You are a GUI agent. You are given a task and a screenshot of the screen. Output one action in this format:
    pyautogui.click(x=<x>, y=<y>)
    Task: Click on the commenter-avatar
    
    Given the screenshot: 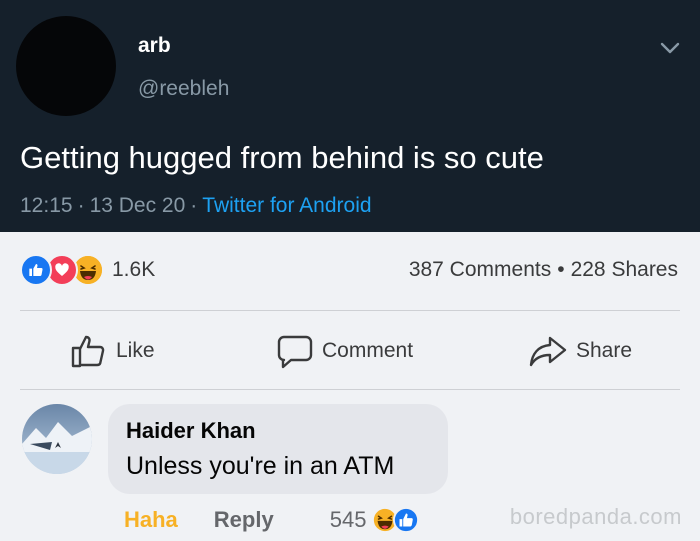 What is the action you would take?
    pyautogui.click(x=57, y=439)
    